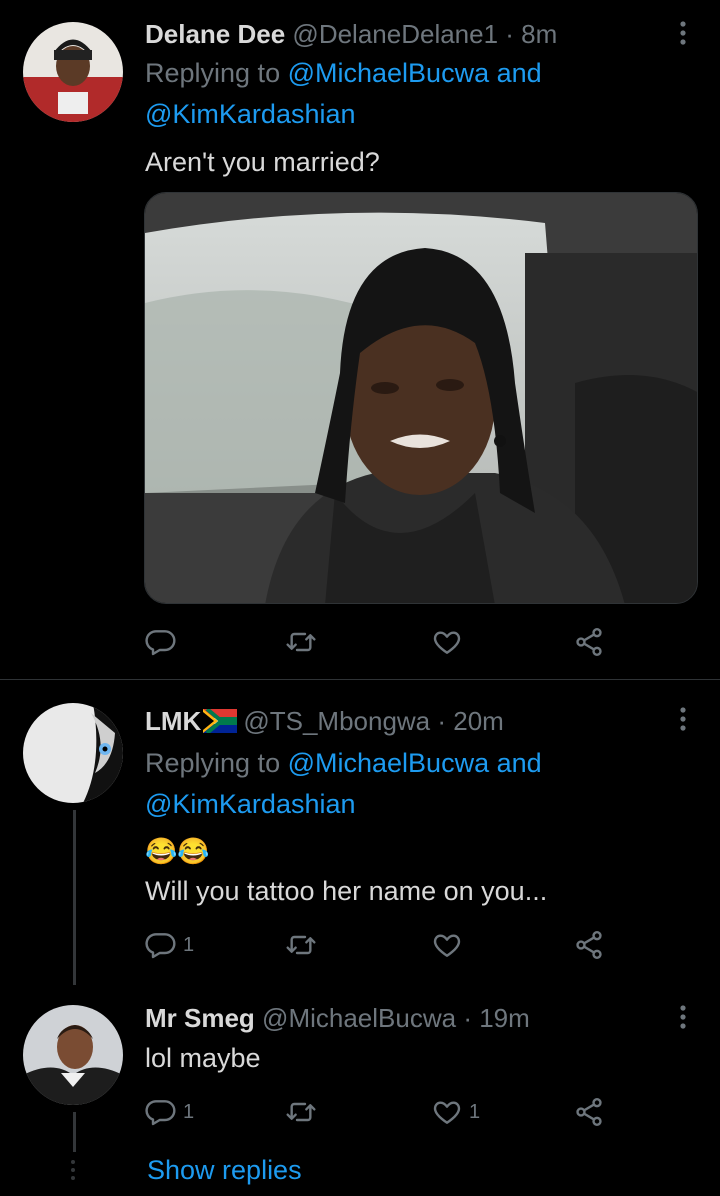 This screenshot has height=1196, width=720. I want to click on timestamp: · 8m, so click(531, 34).